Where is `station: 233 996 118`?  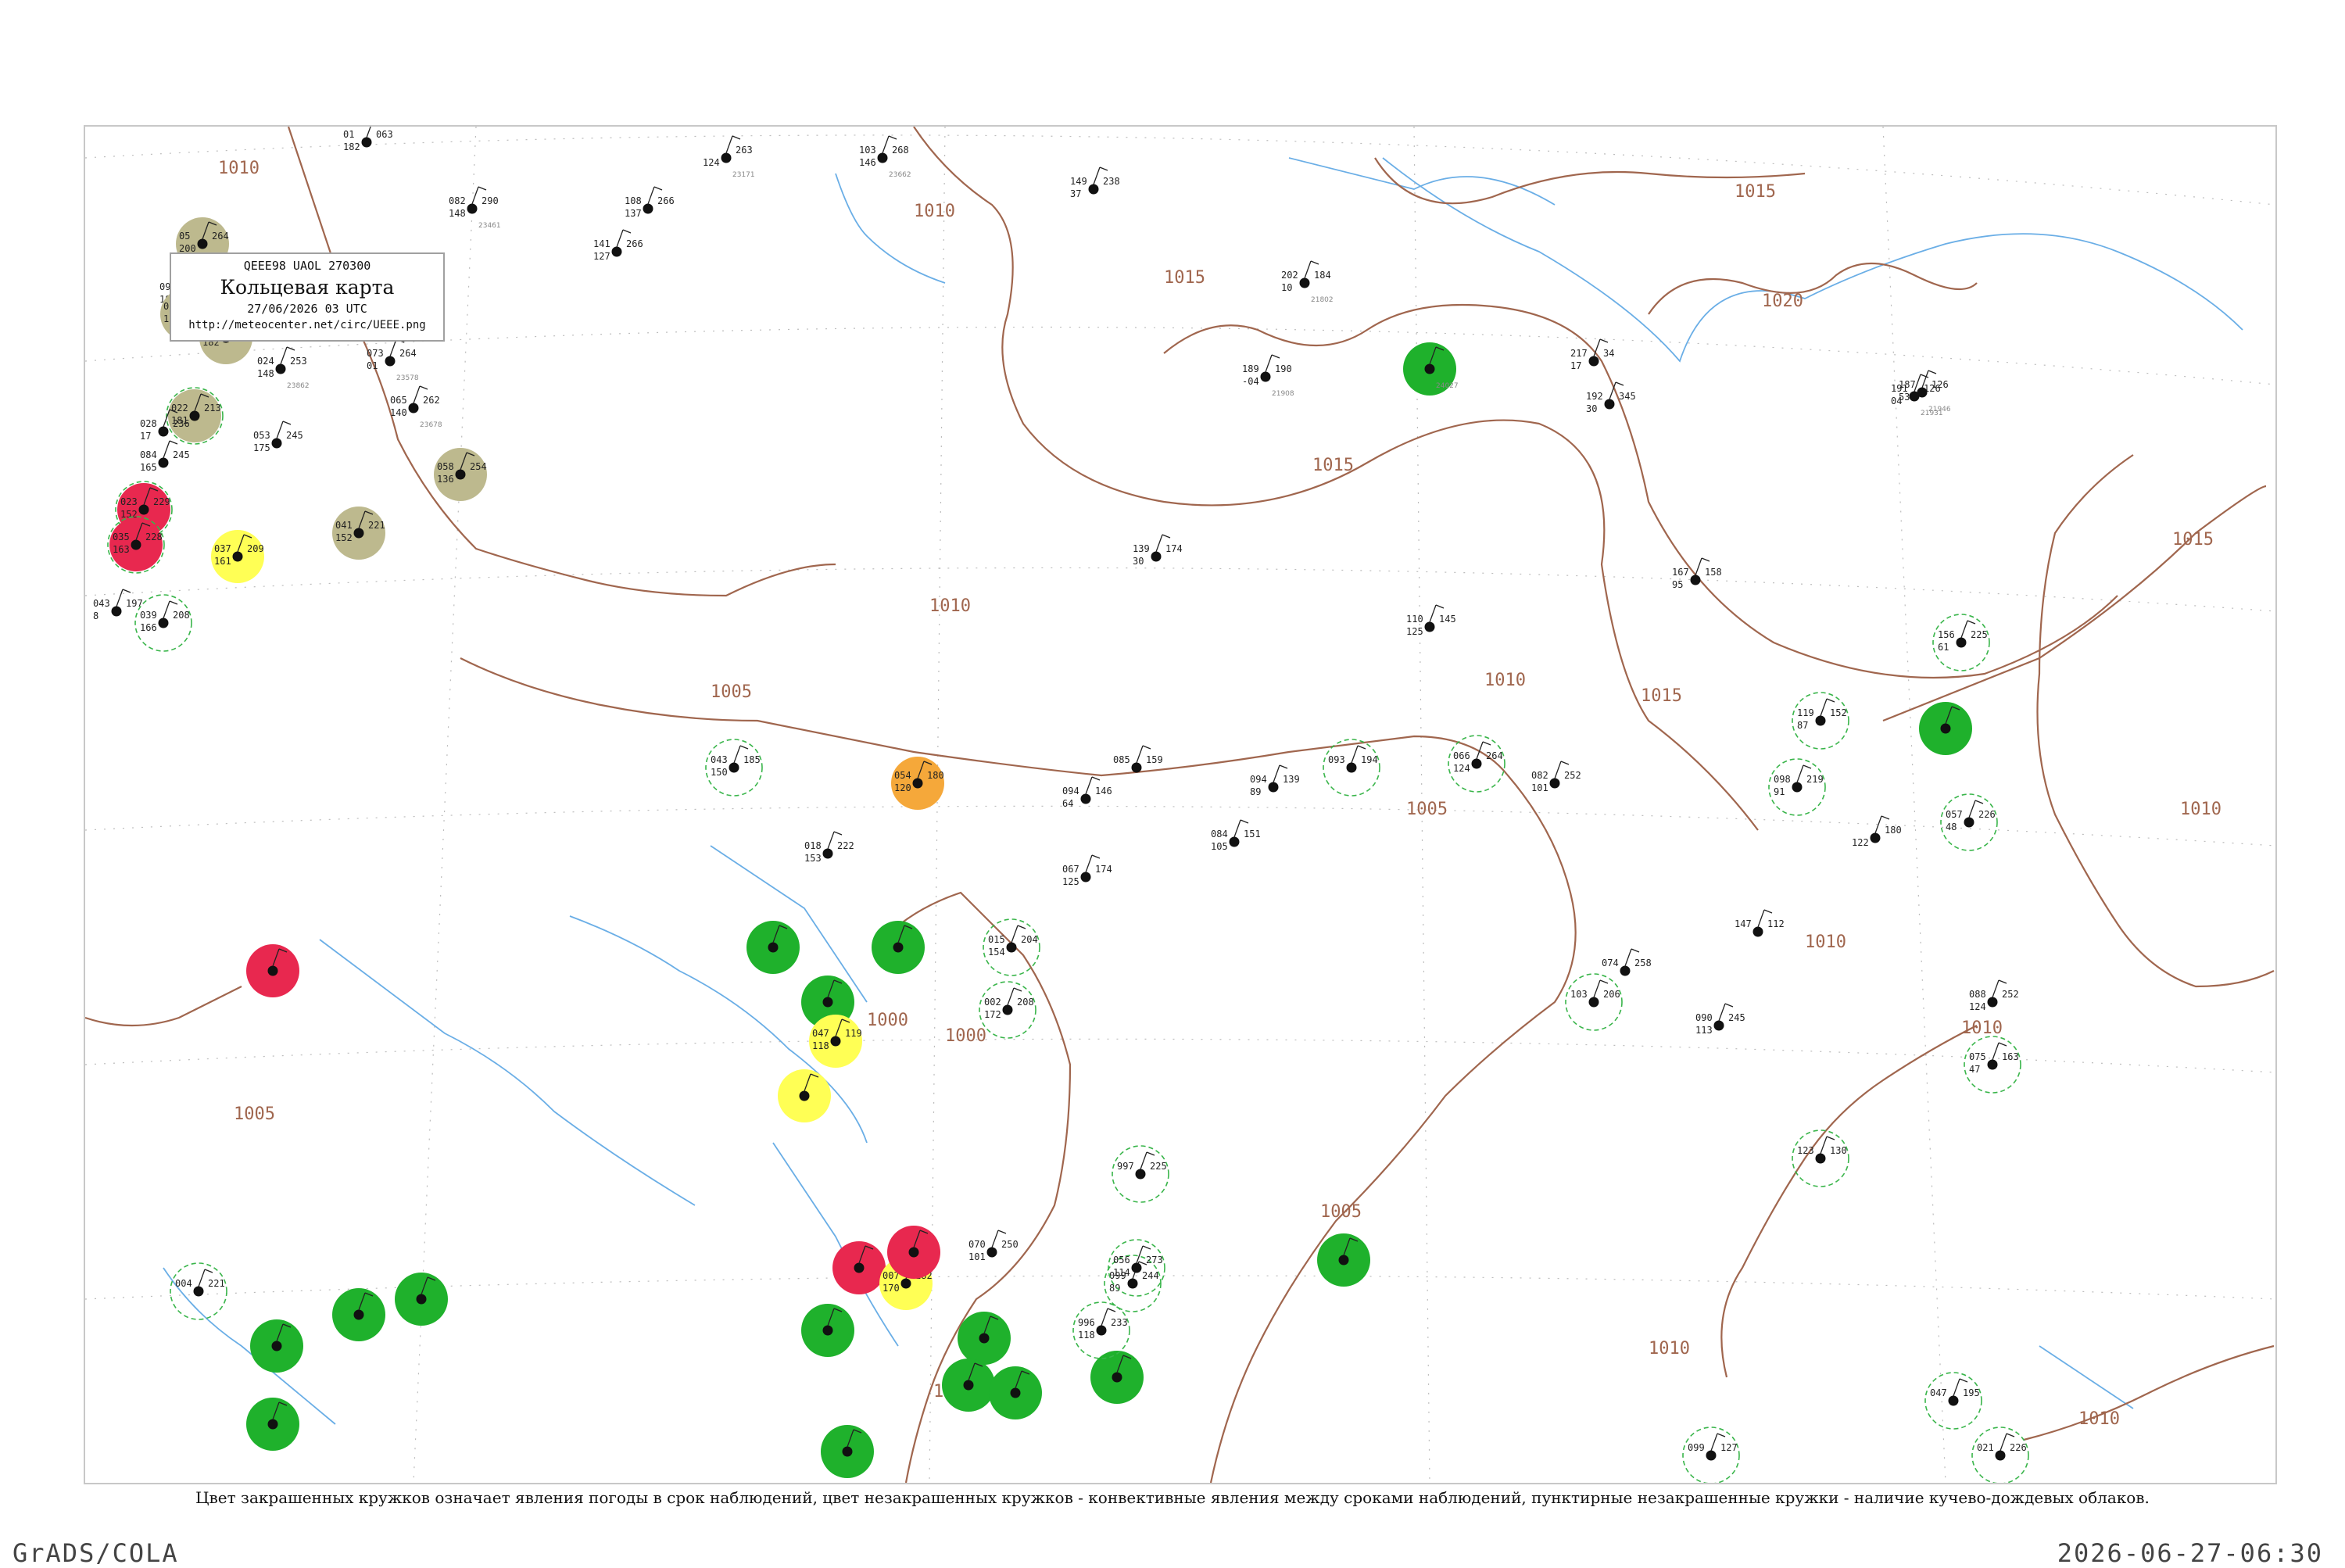 station: 233 996 118 is located at coordinates (1101, 1330).